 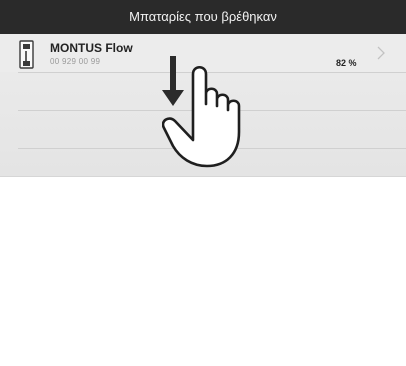 What do you see at coordinates (75, 61) in the screenshot?
I see `device-code: 00 929 00 99` at bounding box center [75, 61].